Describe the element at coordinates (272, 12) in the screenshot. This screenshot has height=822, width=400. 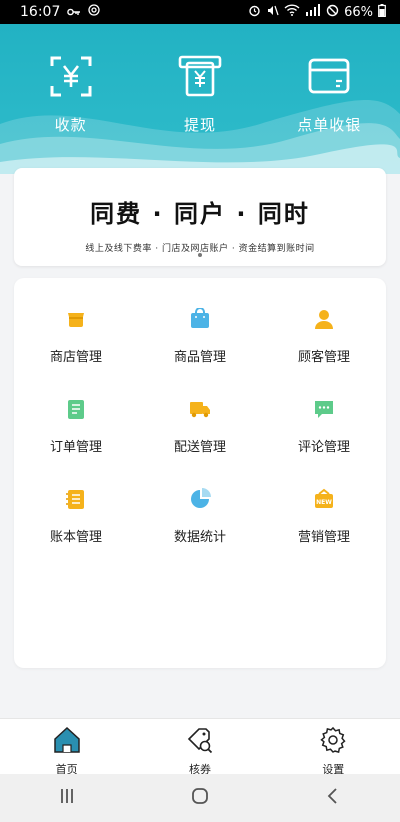
I see `mute-icon` at that location.